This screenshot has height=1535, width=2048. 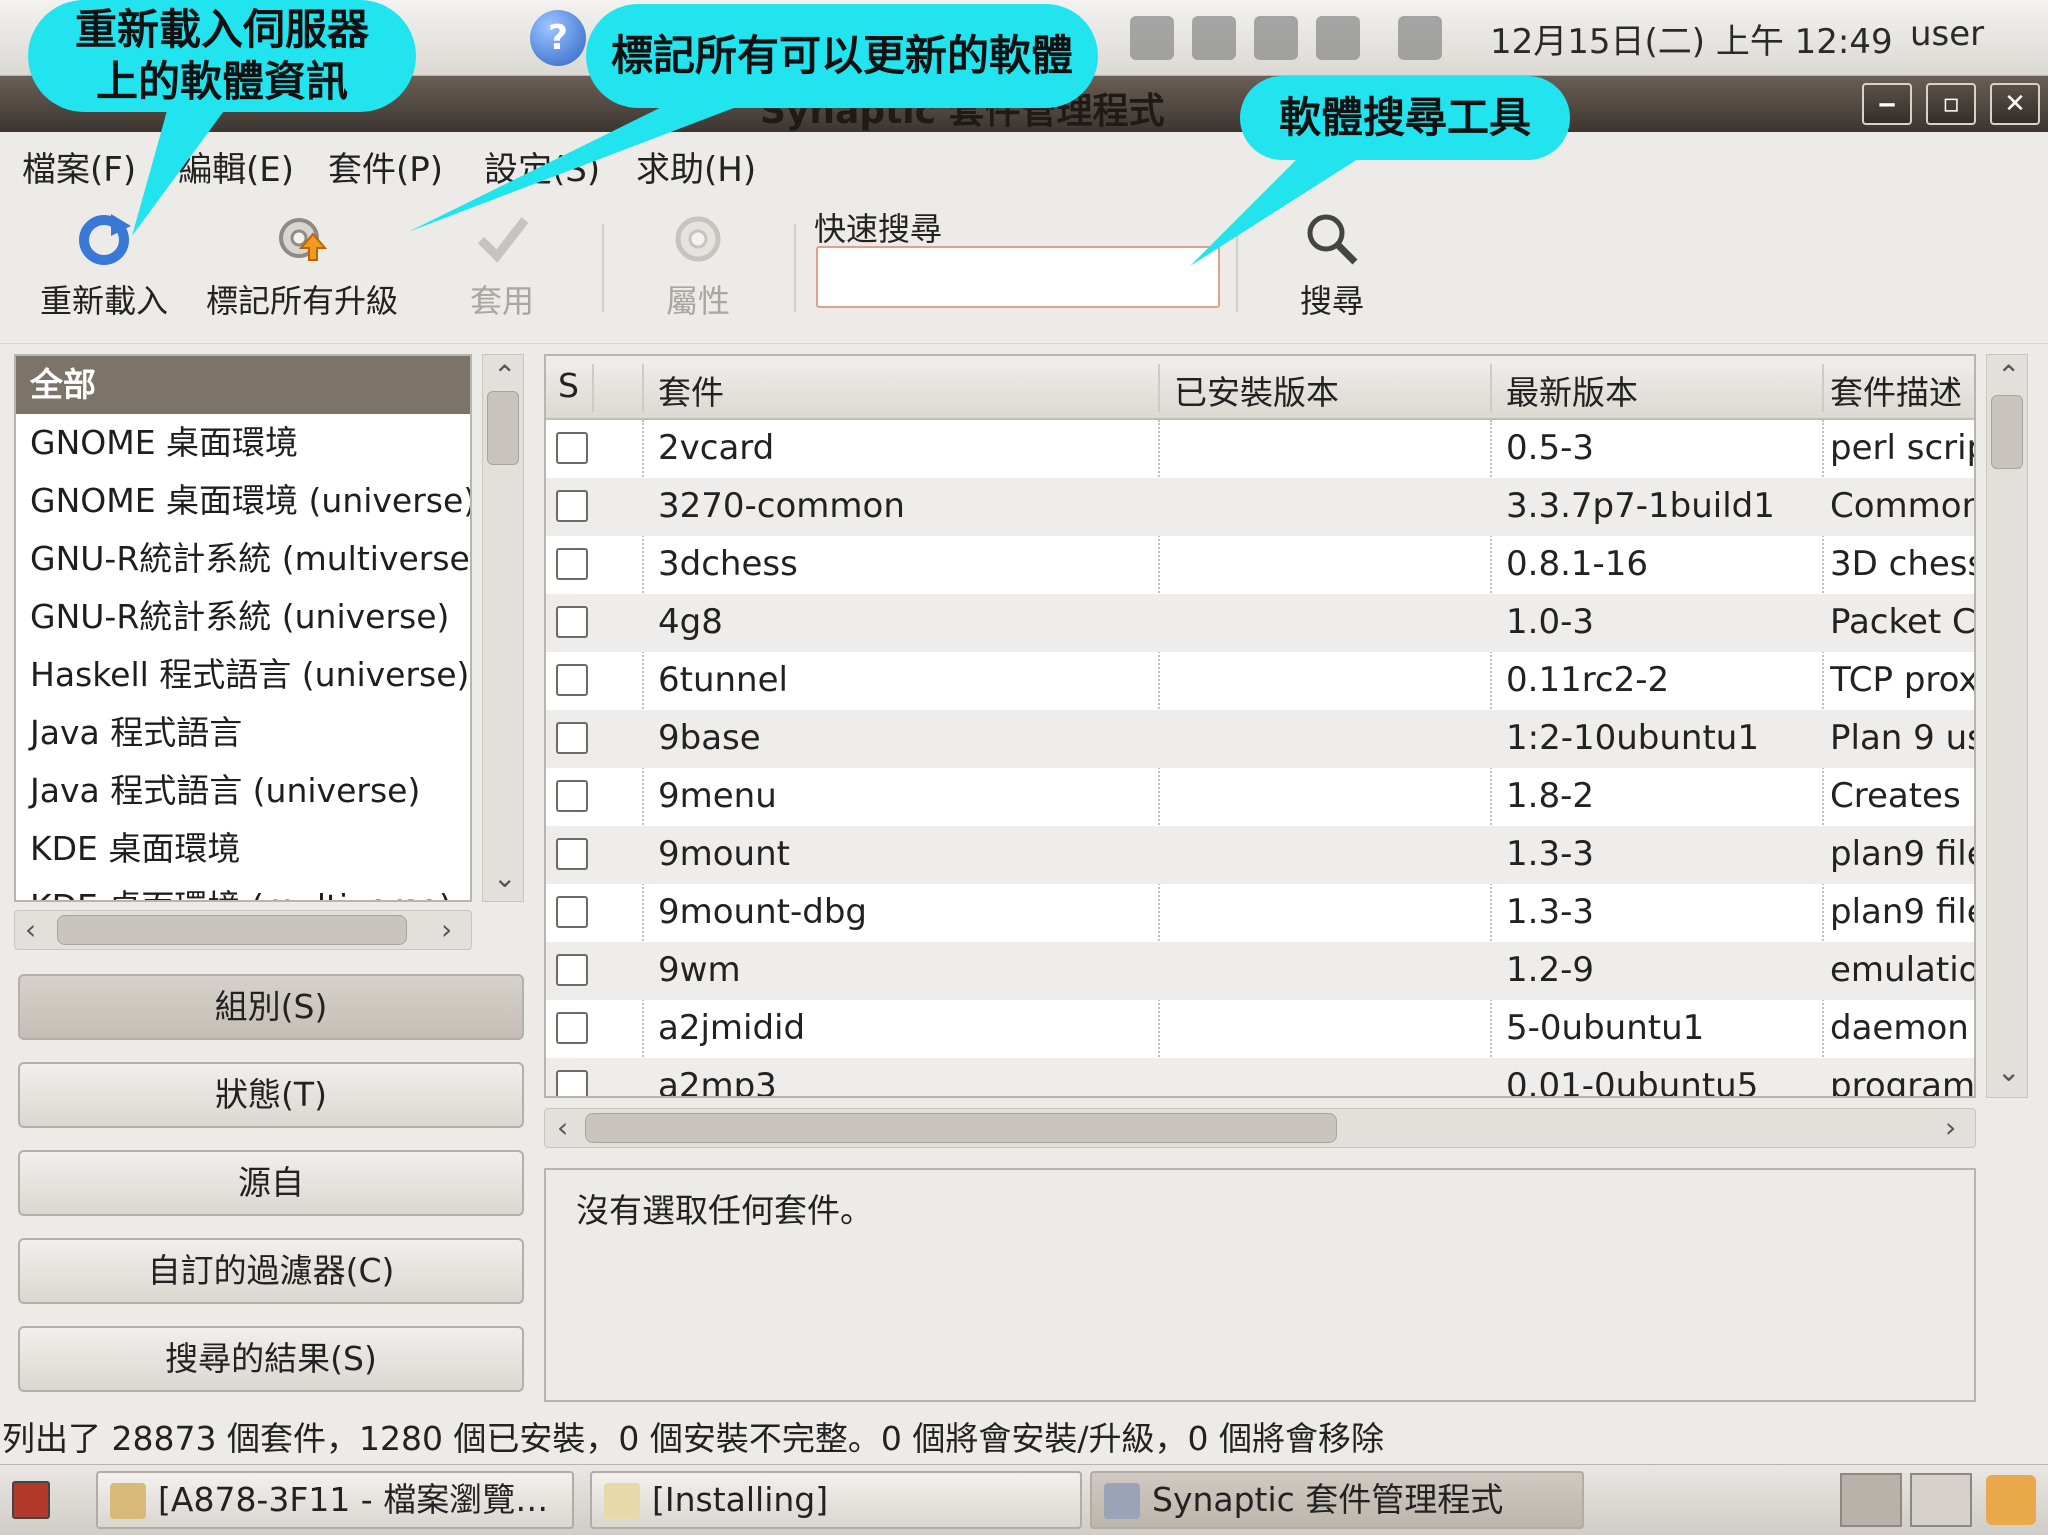 I want to click on latest-version-cell: 1.2-9, so click(x=1550, y=970).